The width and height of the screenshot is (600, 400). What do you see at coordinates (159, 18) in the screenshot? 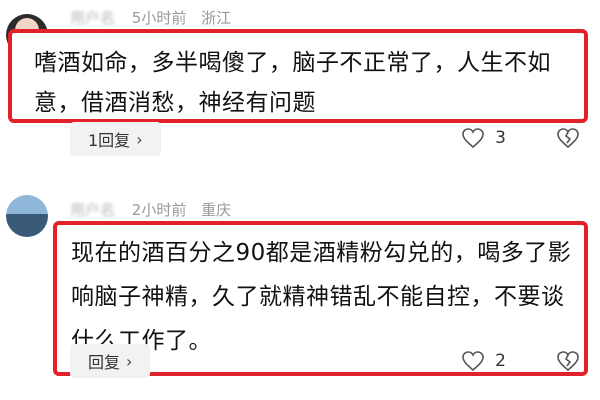
I see `comment-time: 5小时前` at bounding box center [159, 18].